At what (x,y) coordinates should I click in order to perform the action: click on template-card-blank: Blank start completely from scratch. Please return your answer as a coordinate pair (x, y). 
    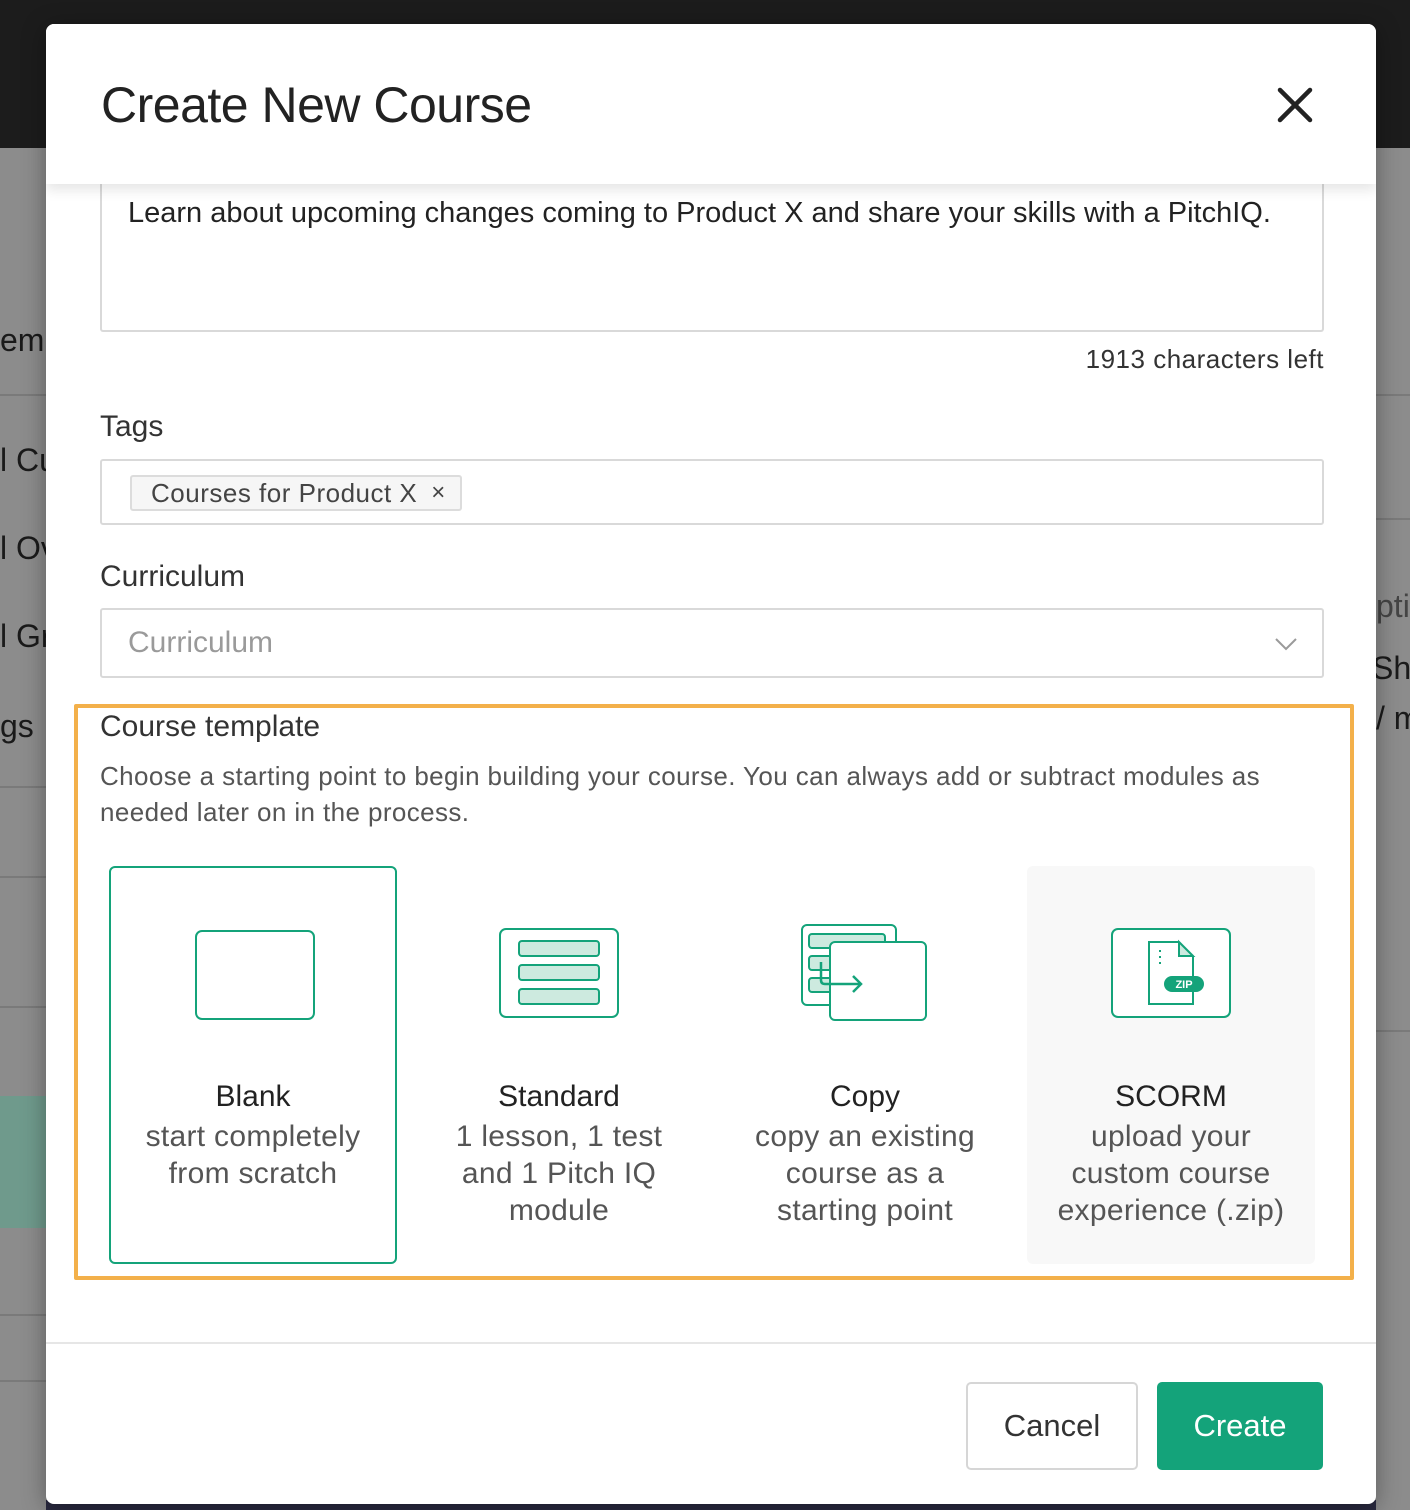
    Looking at the image, I should click on (253, 1065).